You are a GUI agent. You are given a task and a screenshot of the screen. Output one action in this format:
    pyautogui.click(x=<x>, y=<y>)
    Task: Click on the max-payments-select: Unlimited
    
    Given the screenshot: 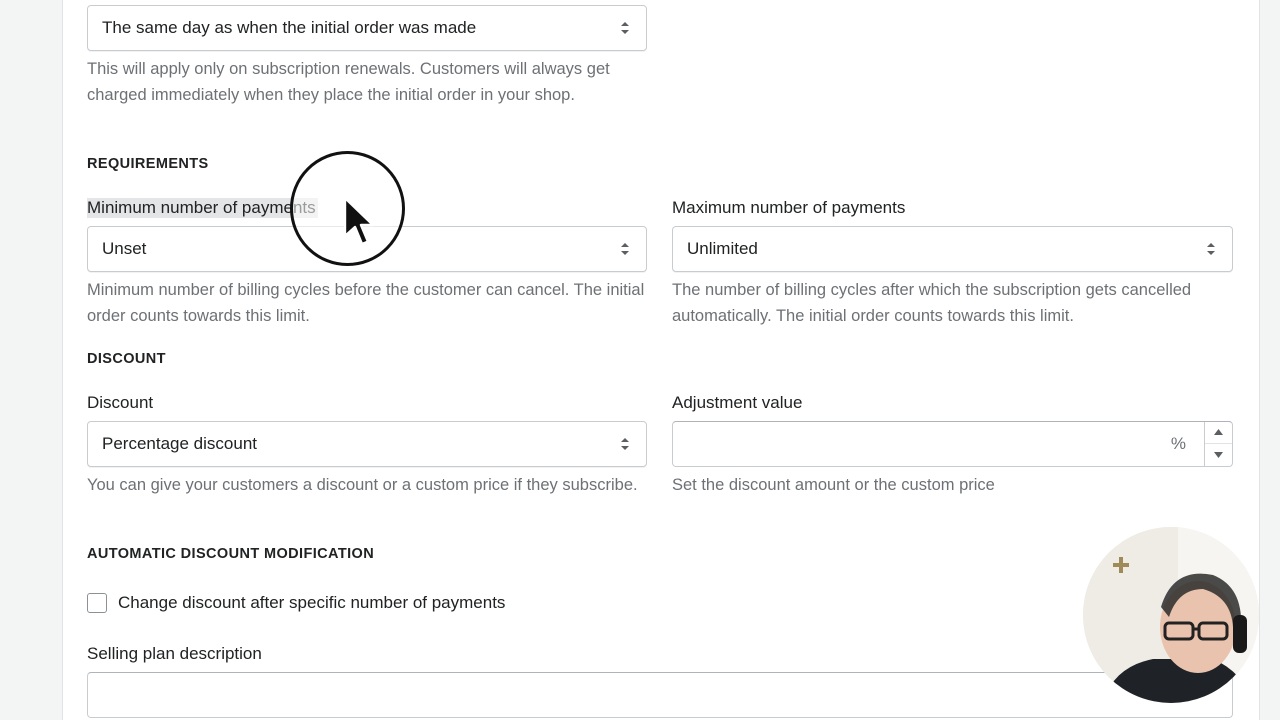 What is the action you would take?
    pyautogui.click(x=952, y=249)
    